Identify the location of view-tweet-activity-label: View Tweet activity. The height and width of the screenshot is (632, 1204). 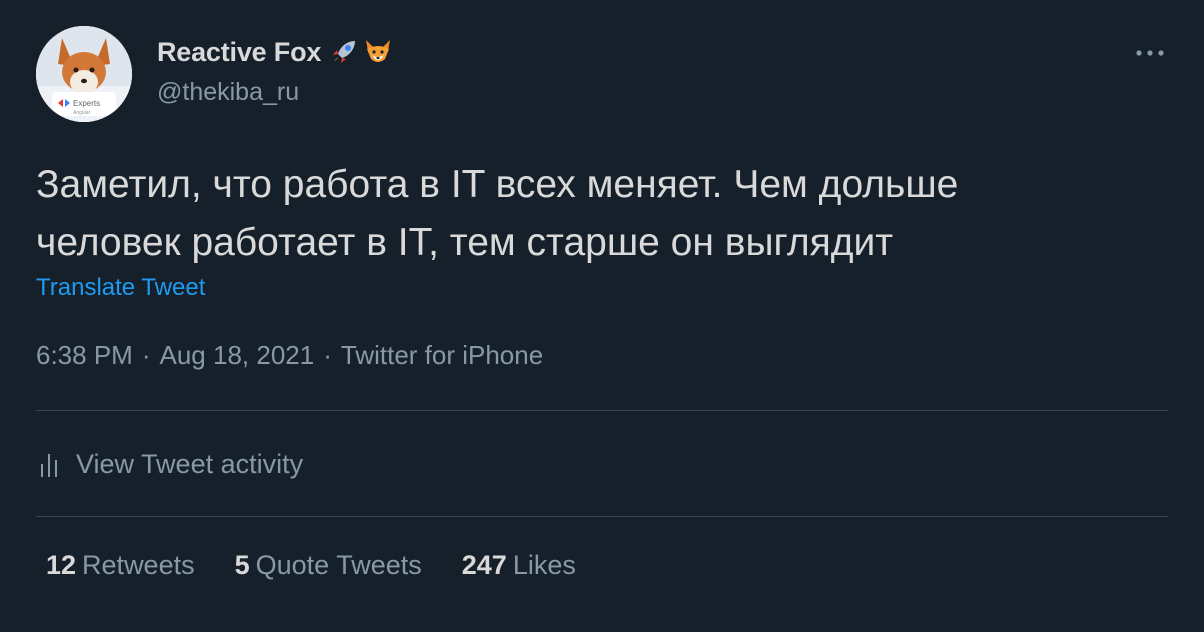
(190, 463).